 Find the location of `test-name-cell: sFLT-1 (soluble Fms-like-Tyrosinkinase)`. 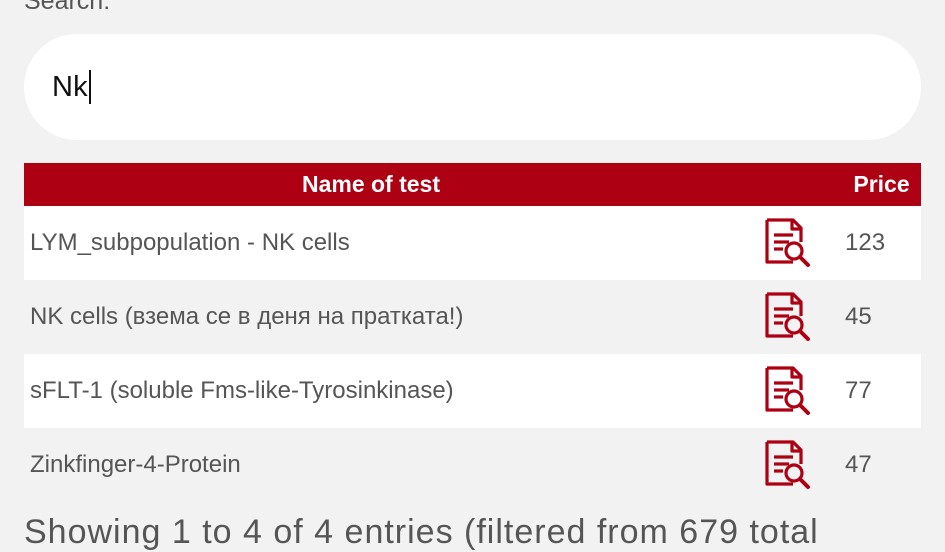

test-name-cell: sFLT-1 (soluble Fms-like-Tyrosinkinase) is located at coordinates (371, 391).